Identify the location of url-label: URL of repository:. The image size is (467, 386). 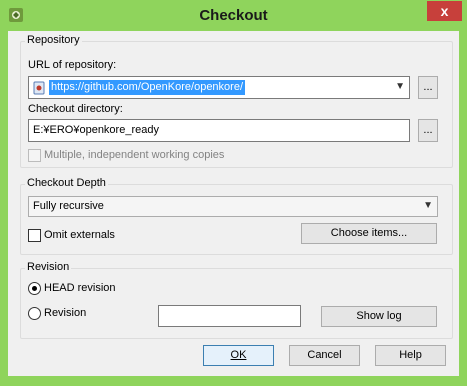
(72, 65).